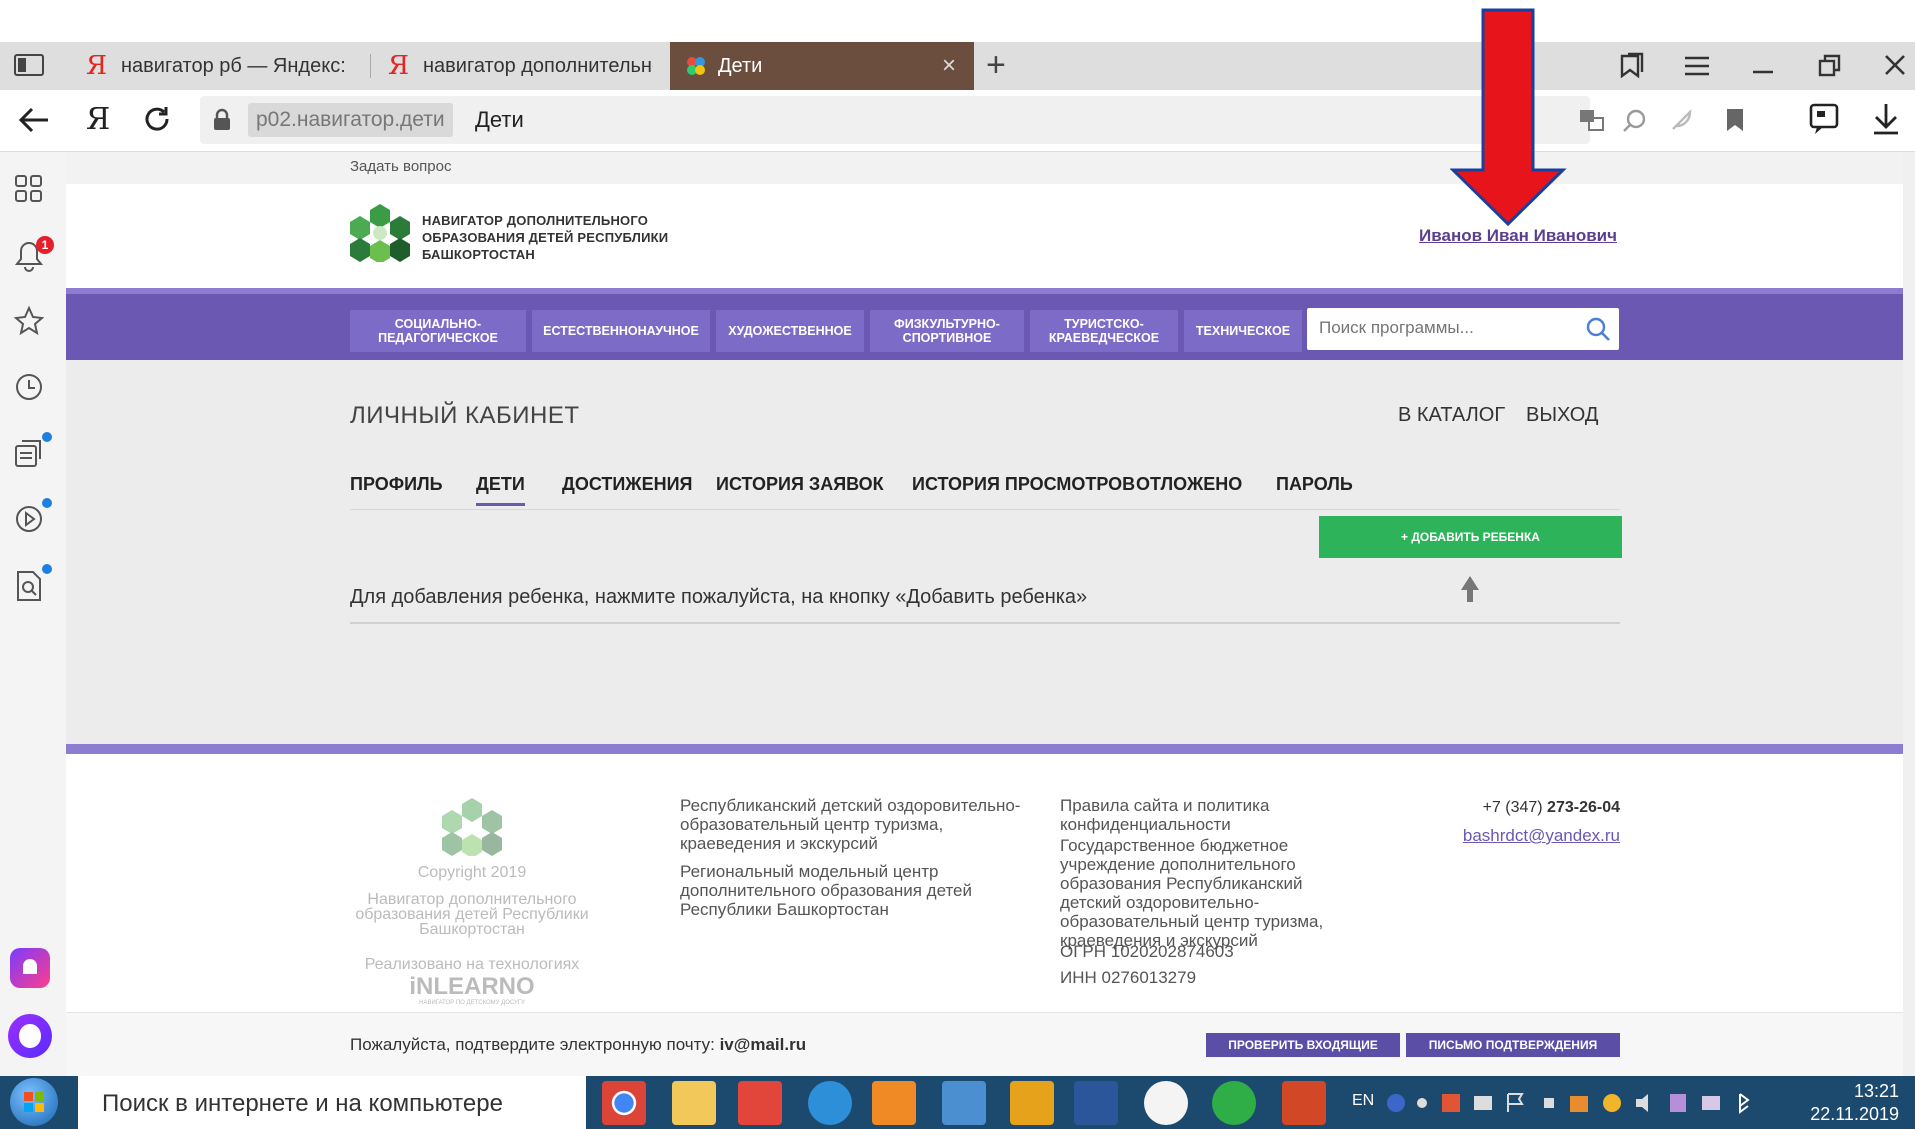 The image size is (1915, 1129). I want to click on chrome-icon, so click(624, 1103).